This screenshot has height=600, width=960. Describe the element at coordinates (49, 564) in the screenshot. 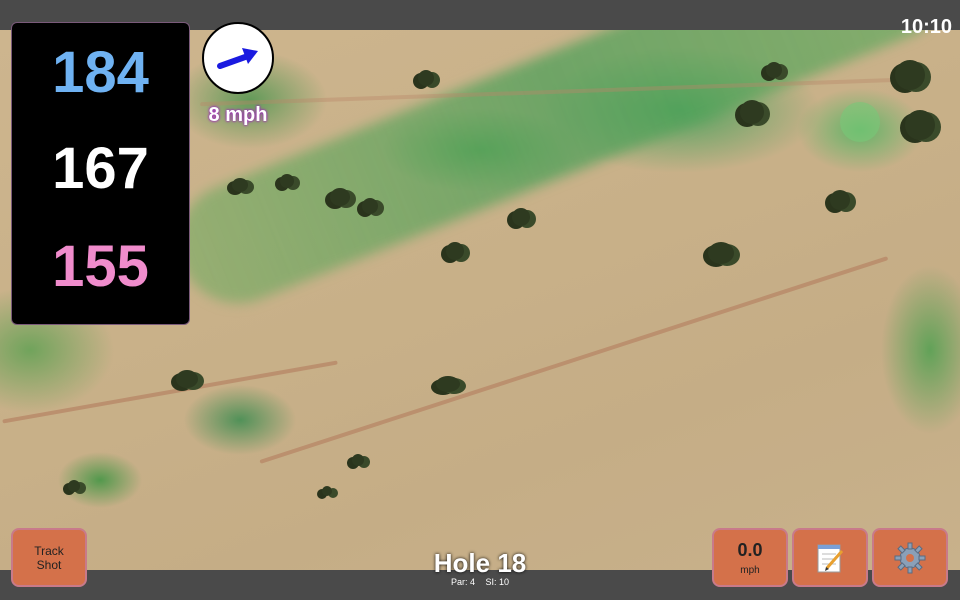

I see `track-shot-label-line2: Shot` at that location.